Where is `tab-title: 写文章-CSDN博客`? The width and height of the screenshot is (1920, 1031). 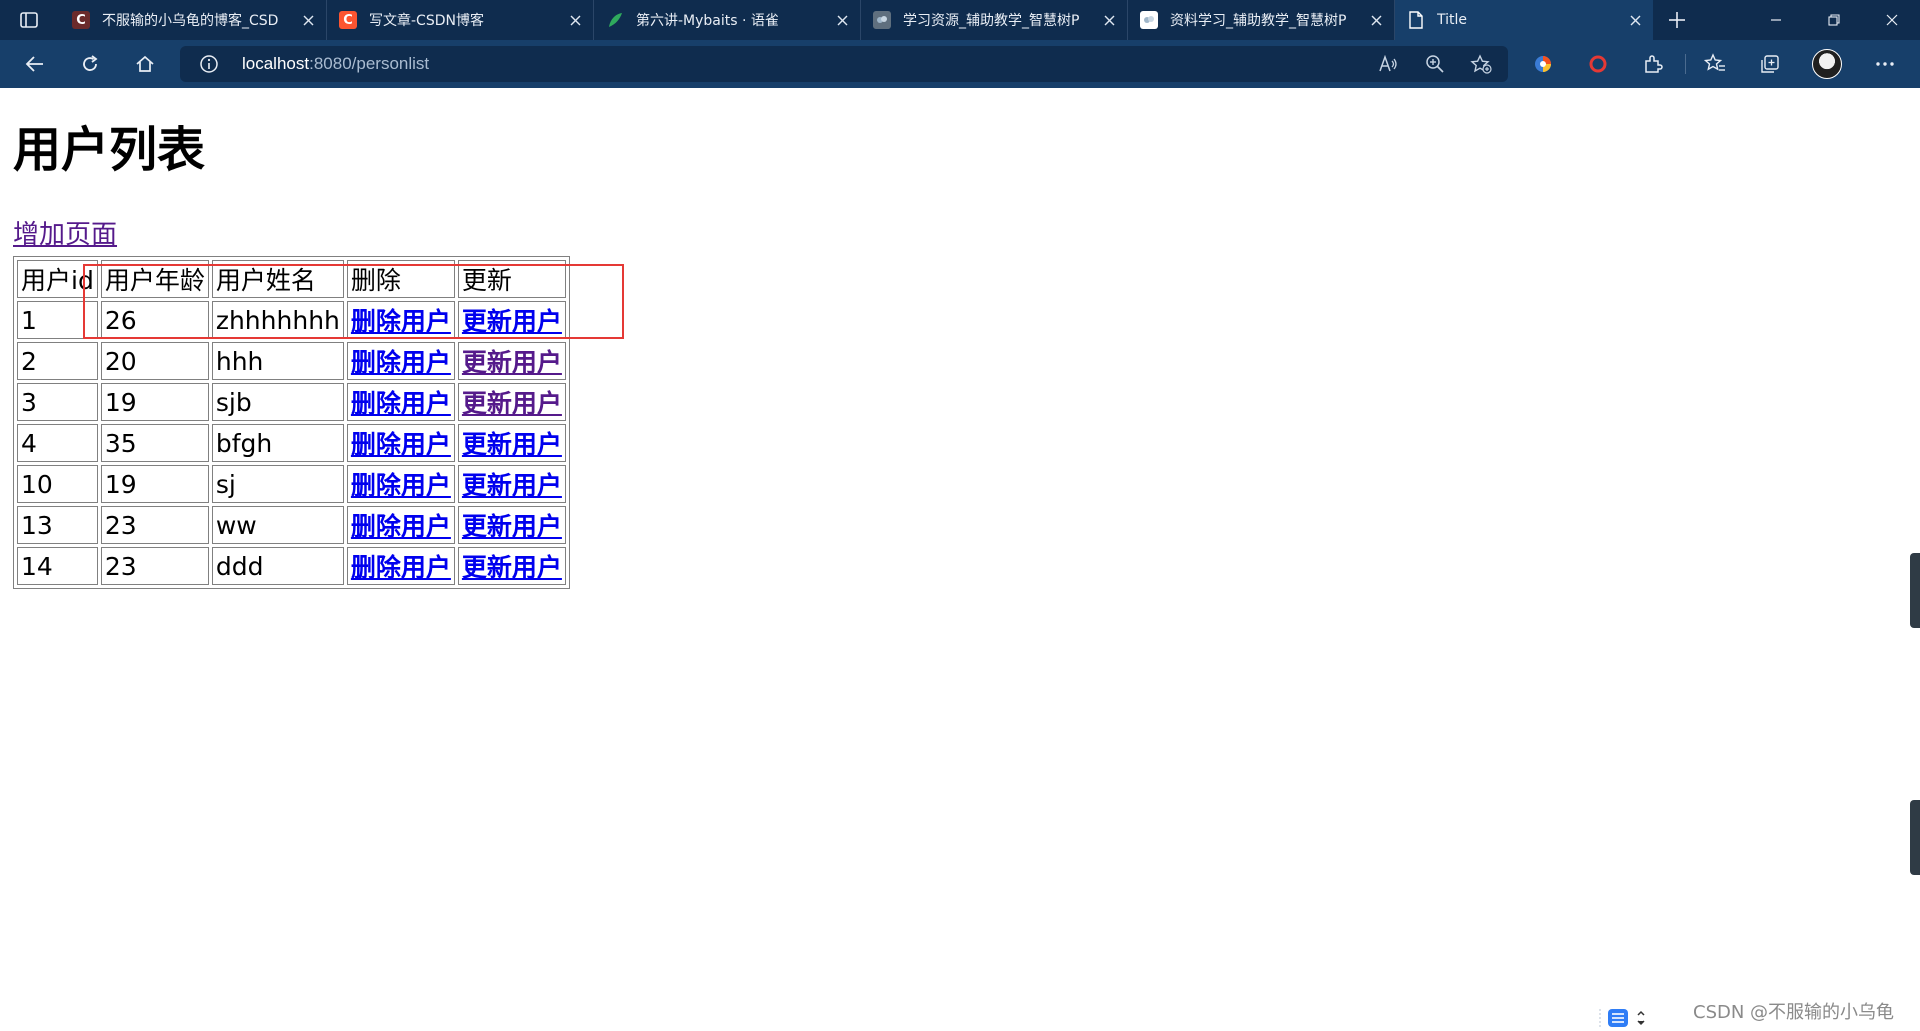 tab-title: 写文章-CSDN博客 is located at coordinates (426, 21).